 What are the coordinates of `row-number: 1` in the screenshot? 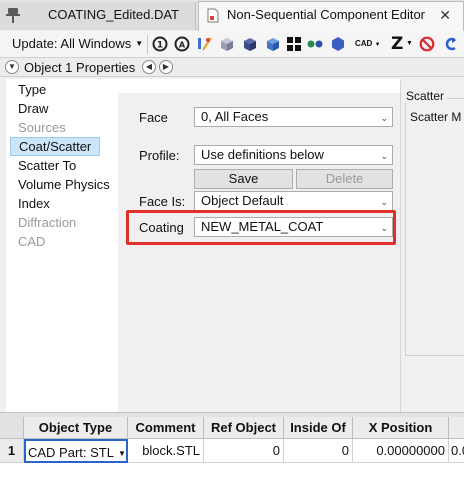 It's located at (12, 451).